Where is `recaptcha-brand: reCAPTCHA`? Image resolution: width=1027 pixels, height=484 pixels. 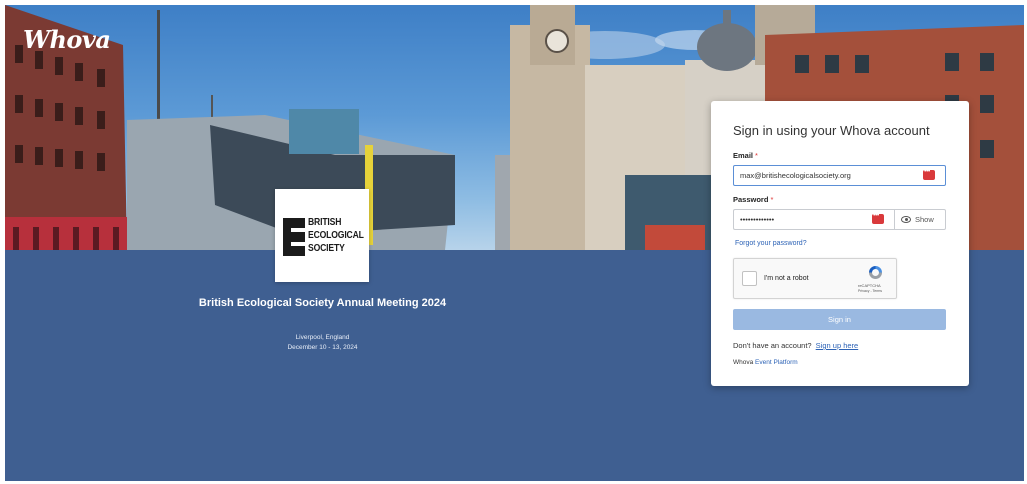 recaptcha-brand: reCAPTCHA is located at coordinates (869, 285).